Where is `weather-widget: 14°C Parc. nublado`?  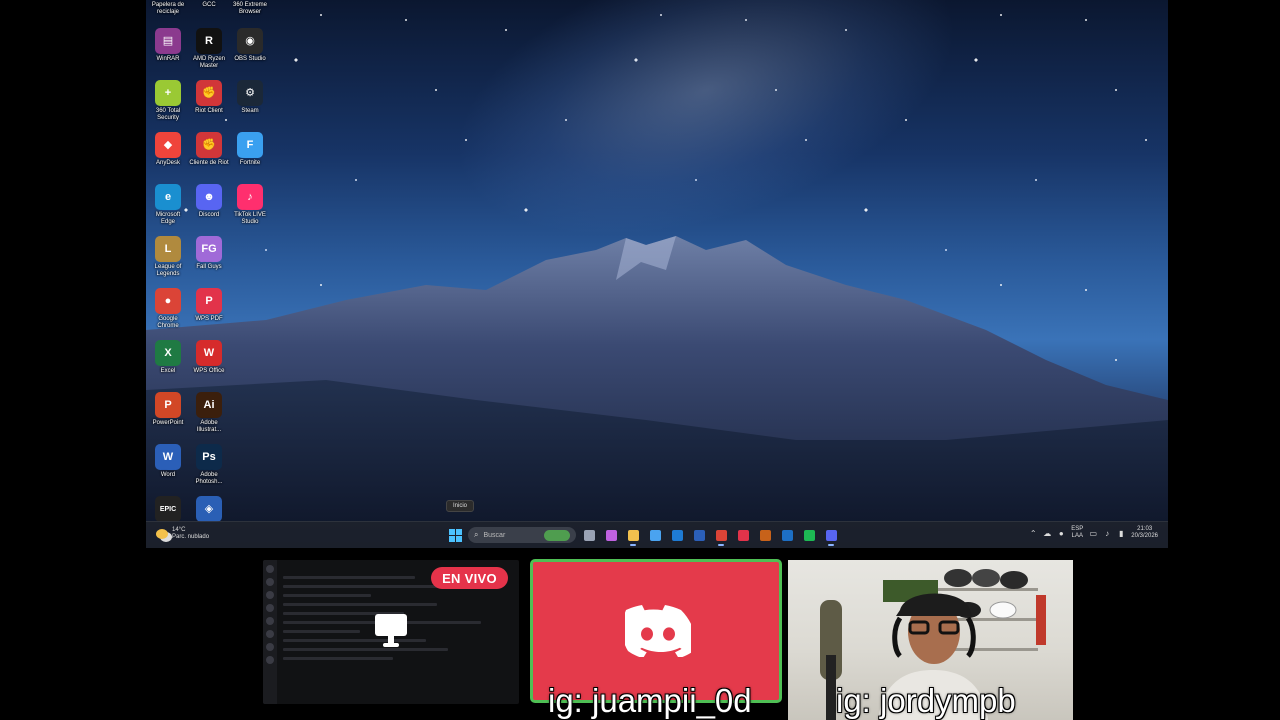
weather-widget: 14°C Parc. nublado is located at coordinates (182, 534).